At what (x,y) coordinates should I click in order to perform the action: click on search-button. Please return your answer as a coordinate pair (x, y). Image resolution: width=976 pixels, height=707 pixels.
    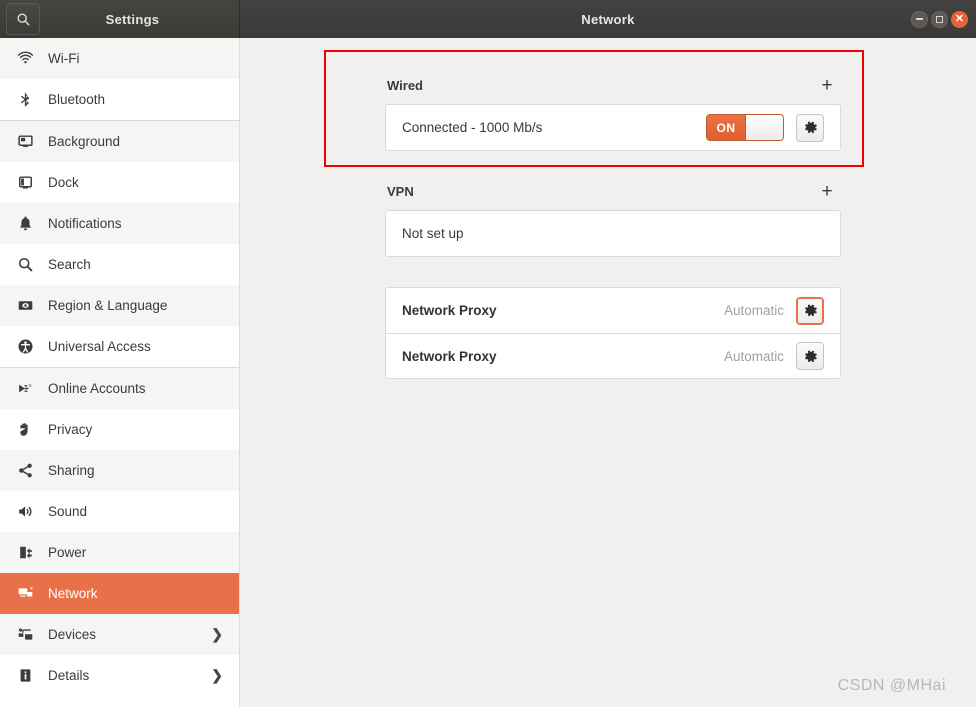
    Looking at the image, I should click on (23, 19).